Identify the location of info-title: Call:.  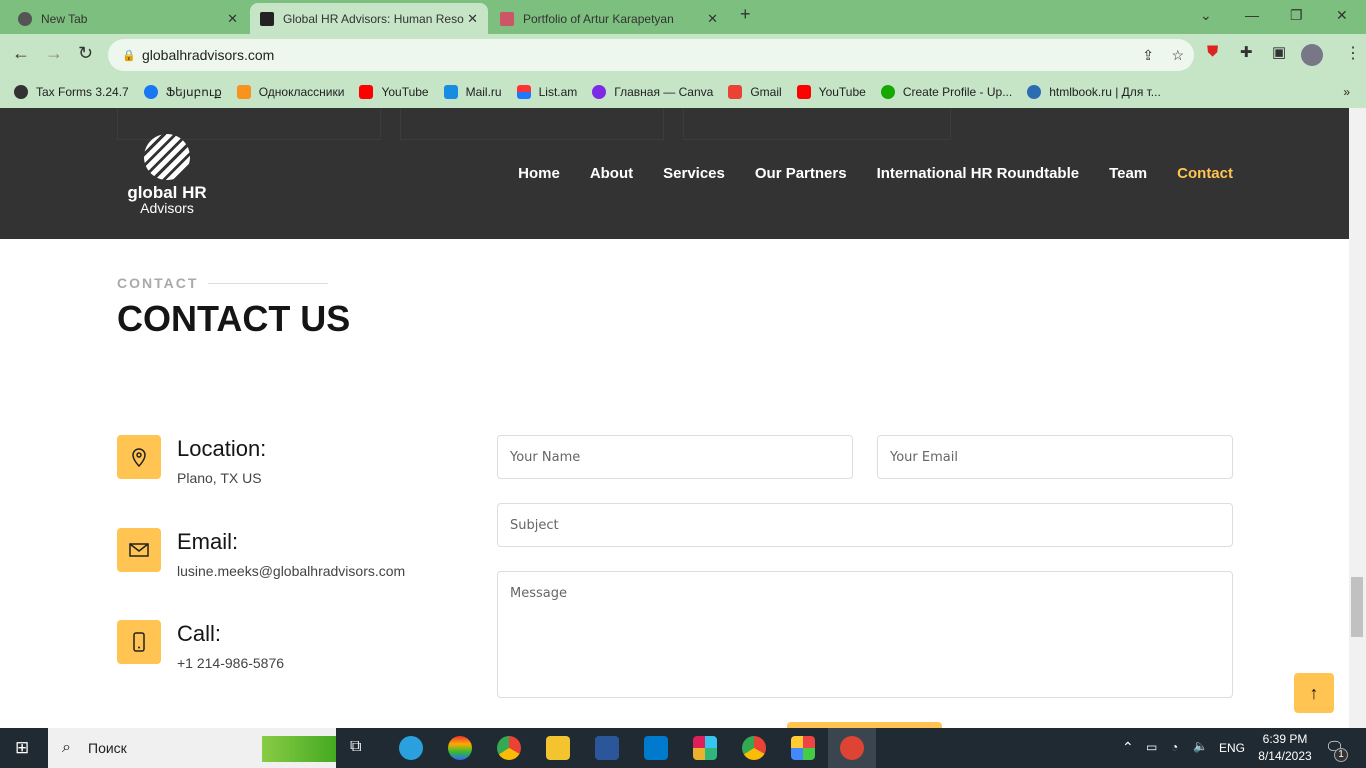
(199, 633).